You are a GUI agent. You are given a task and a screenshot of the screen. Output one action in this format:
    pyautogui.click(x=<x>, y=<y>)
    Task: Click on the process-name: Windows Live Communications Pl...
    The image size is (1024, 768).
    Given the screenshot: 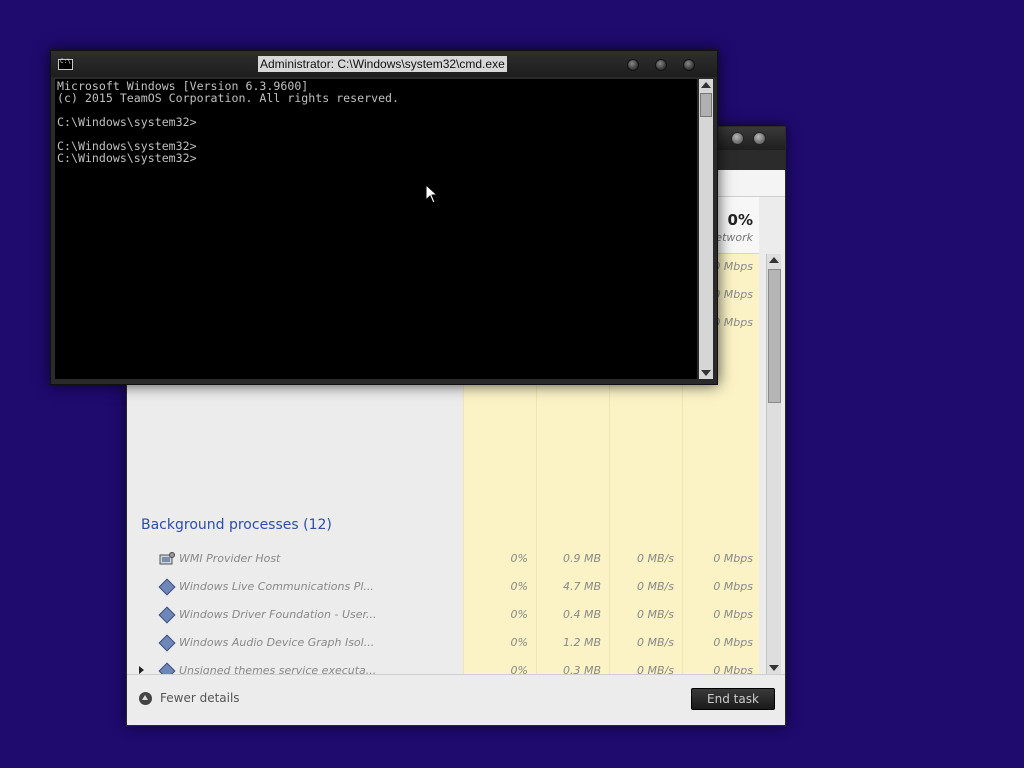 What is the action you would take?
    pyautogui.click(x=276, y=586)
    